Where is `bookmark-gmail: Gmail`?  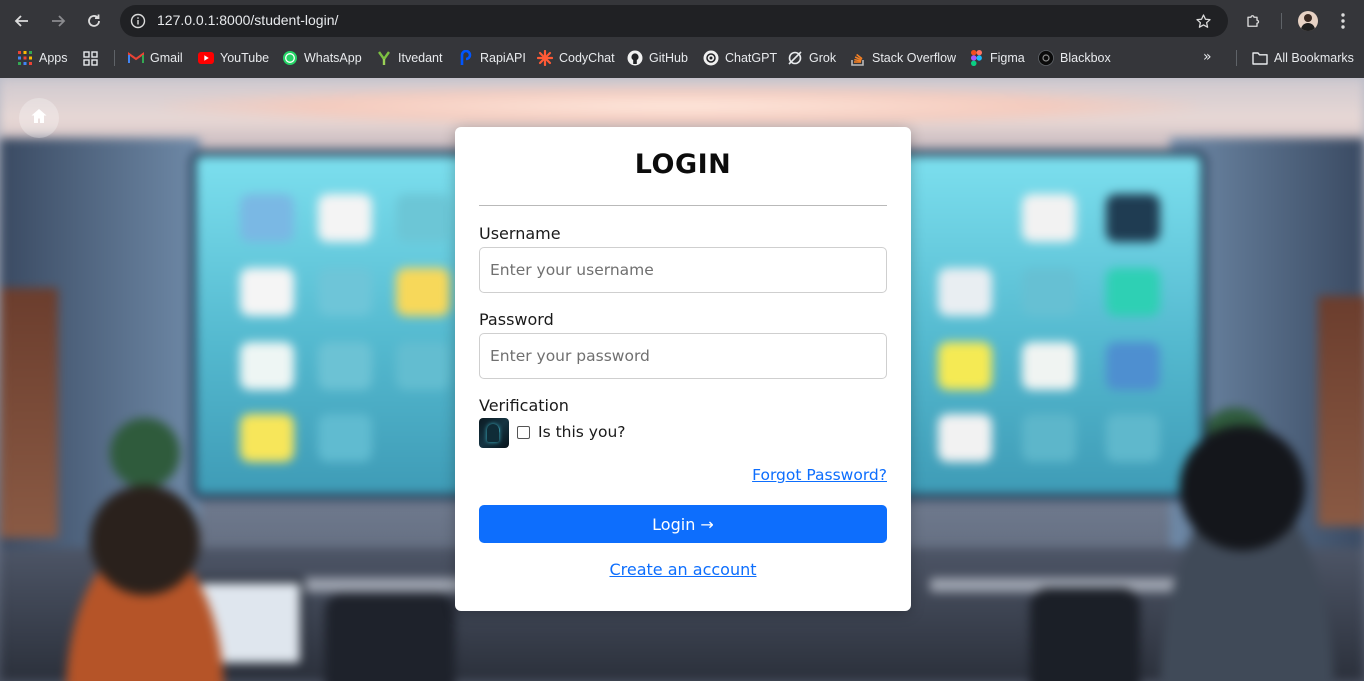 bookmark-gmail: Gmail is located at coordinates (155, 58).